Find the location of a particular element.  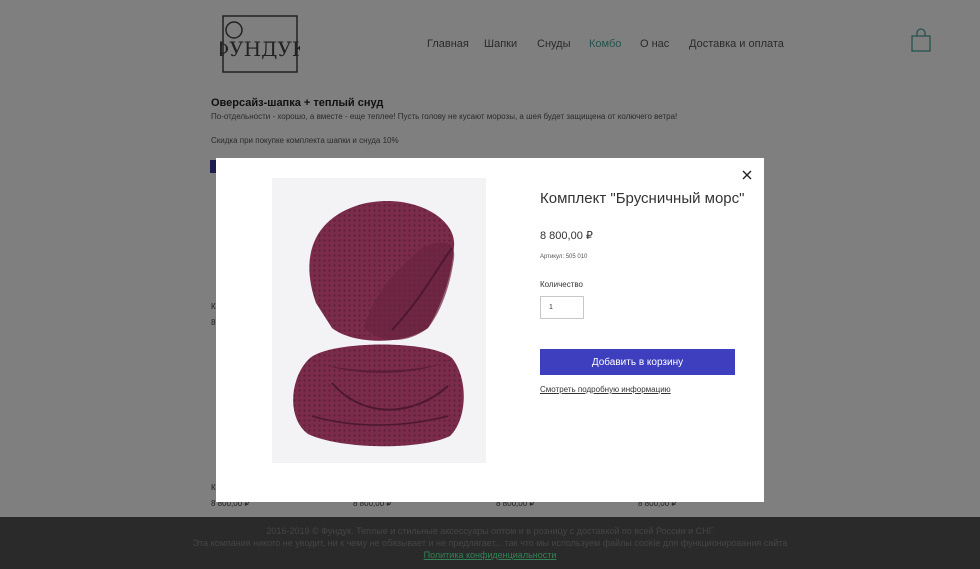

add-to-cart-button: Добавить в корзину is located at coordinates (637, 362).